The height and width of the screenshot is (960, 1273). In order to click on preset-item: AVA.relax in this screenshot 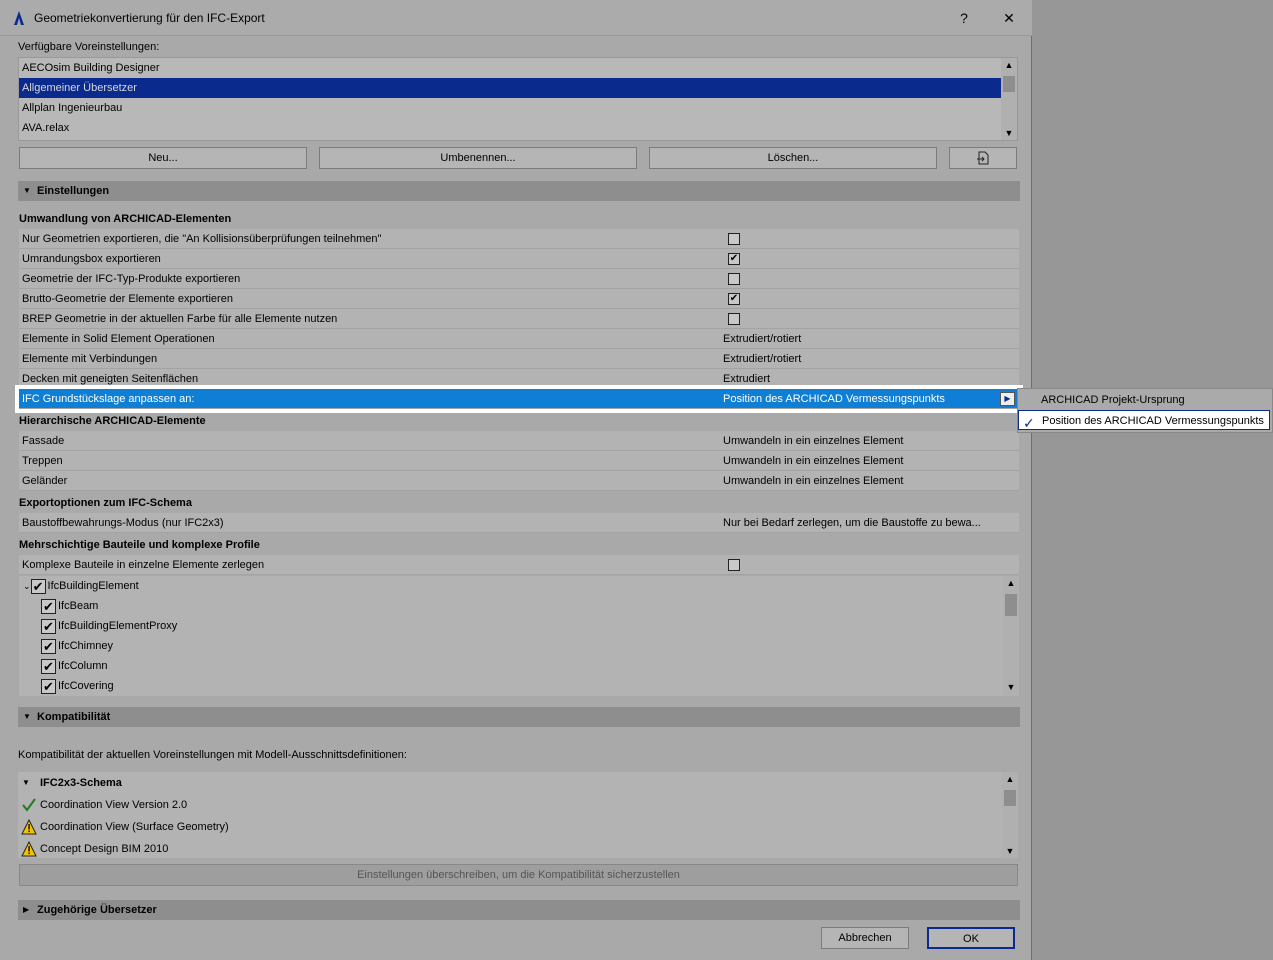, I will do `click(511, 128)`.